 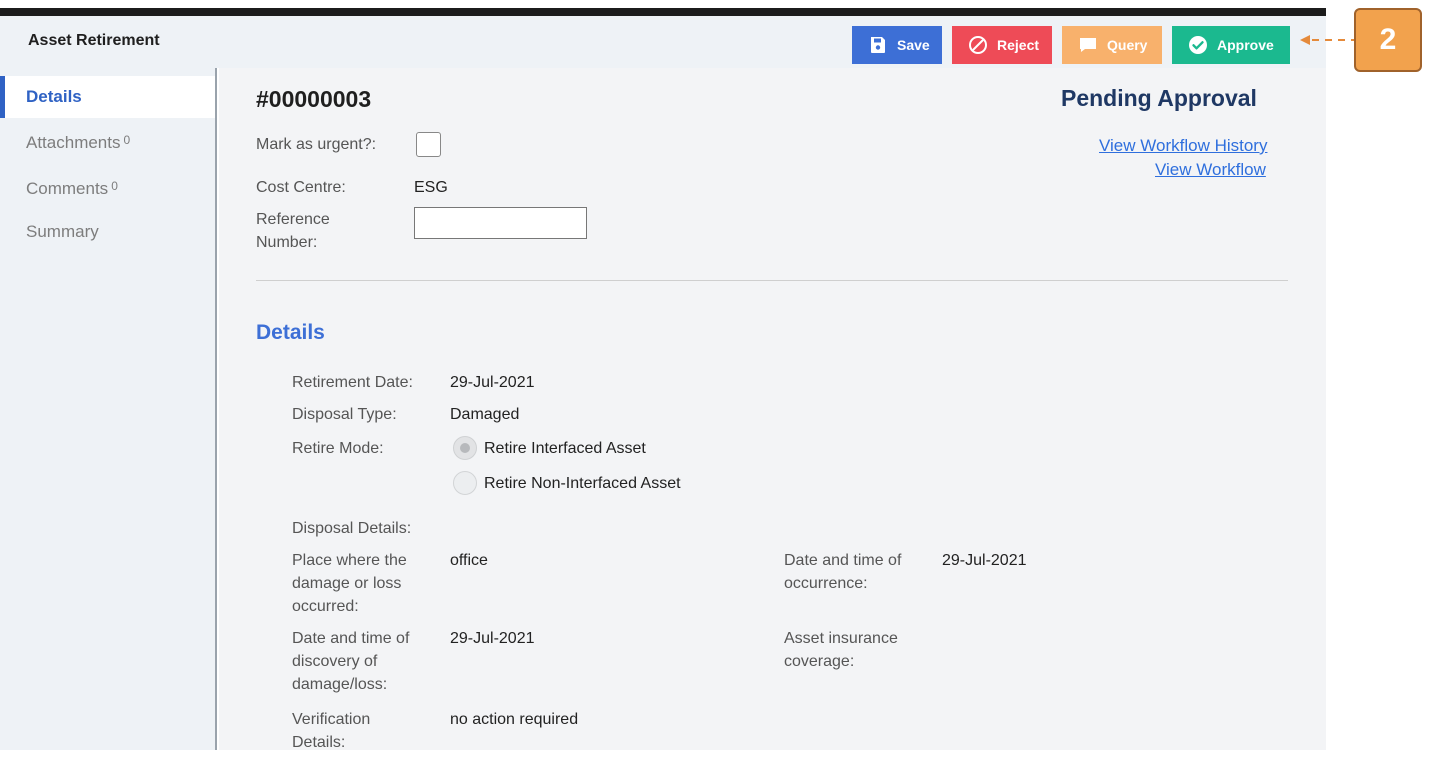 What do you see at coordinates (344, 414) in the screenshot?
I see `disposal-type-label: Disposal Type:` at bounding box center [344, 414].